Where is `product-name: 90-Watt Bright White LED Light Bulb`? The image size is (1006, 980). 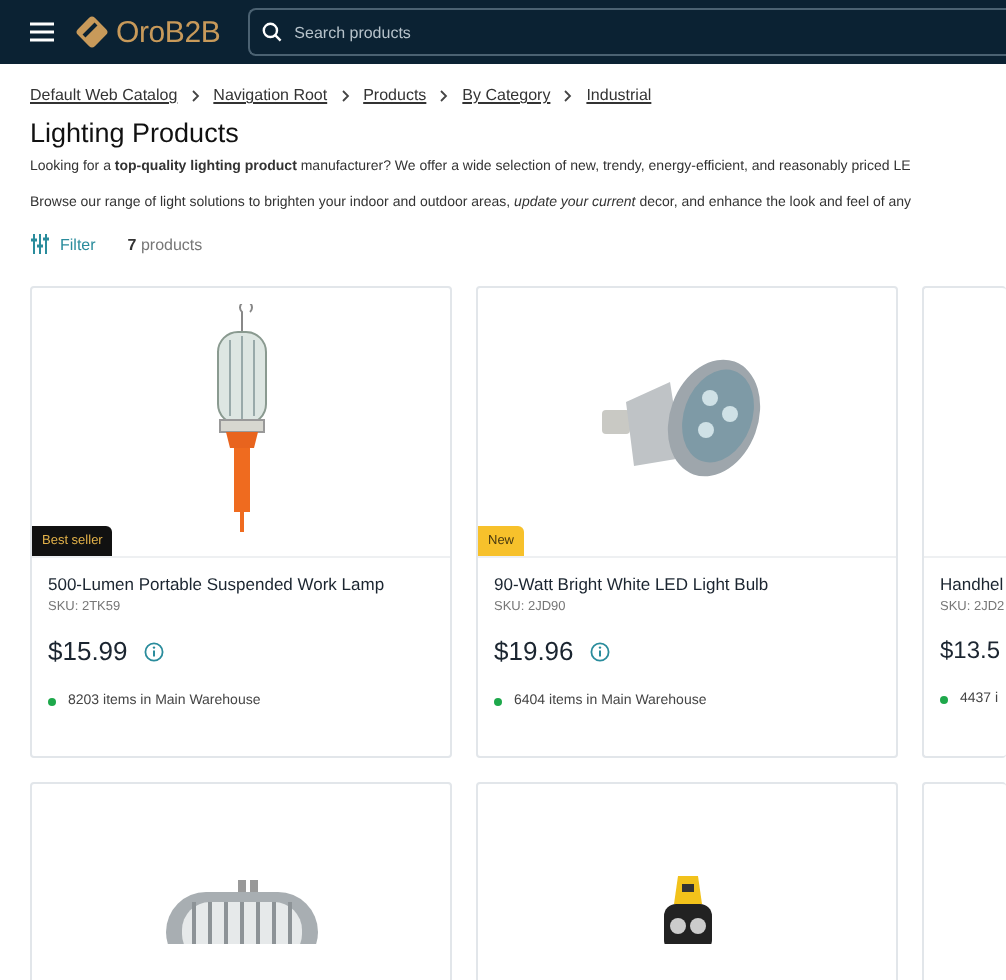 product-name: 90-Watt Bright White LED Light Bulb is located at coordinates (687, 584).